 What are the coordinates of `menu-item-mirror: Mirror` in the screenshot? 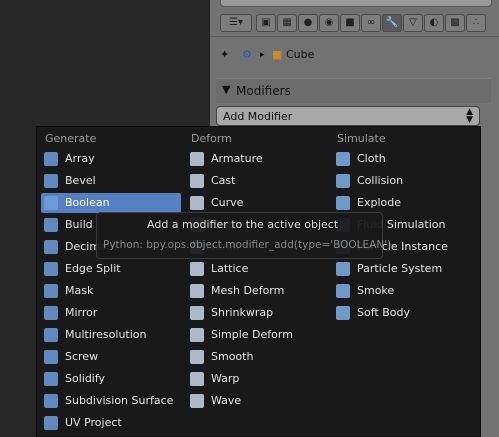 It's located at (111, 313).